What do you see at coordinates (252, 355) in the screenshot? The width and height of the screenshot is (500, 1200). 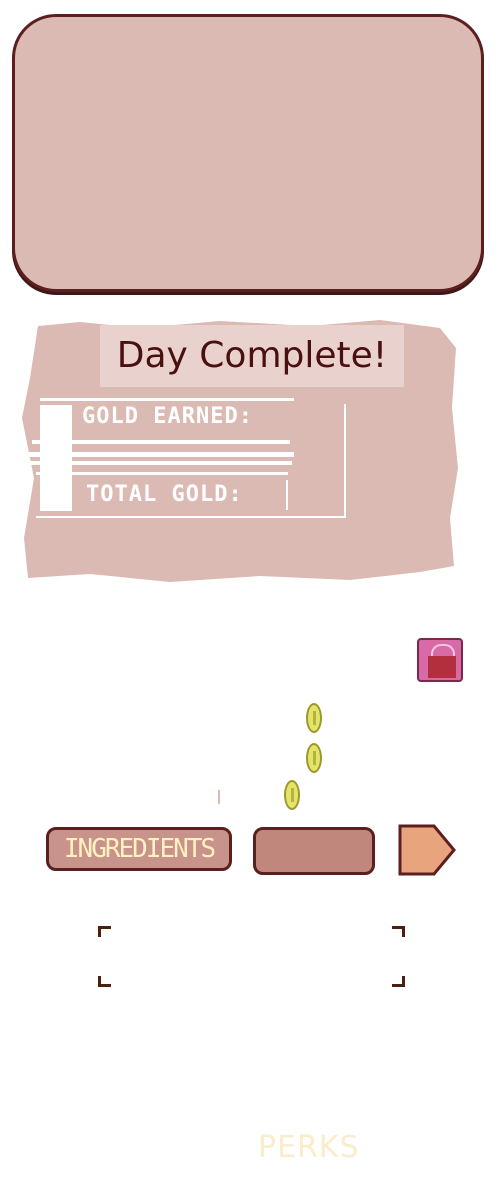 I see `day-complete-title: Day Complete!` at bounding box center [252, 355].